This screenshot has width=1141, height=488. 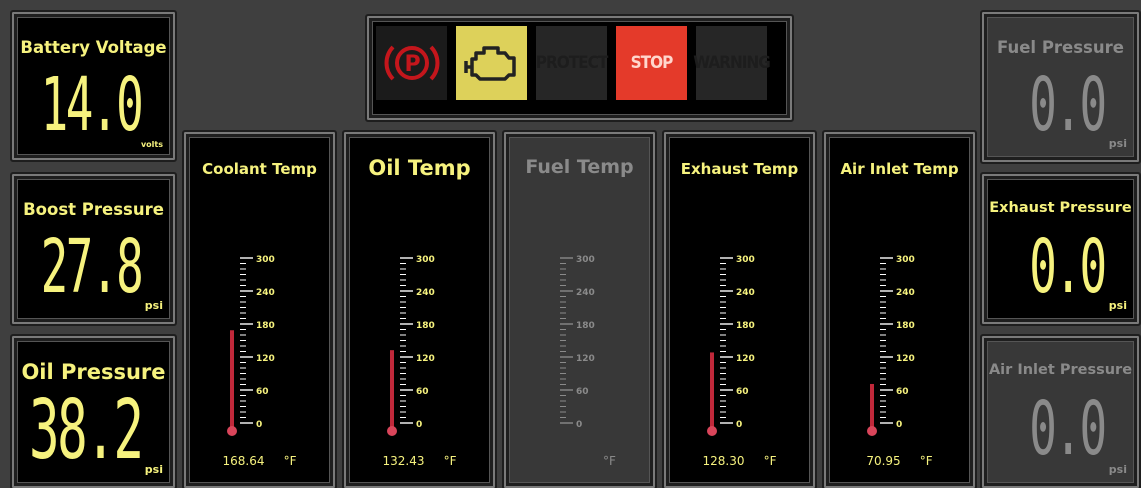 I want to click on coolant-temp-gauge: Coolant Temp 300 240 180 120 60 0 168.64 °F, so click(x=259, y=309).